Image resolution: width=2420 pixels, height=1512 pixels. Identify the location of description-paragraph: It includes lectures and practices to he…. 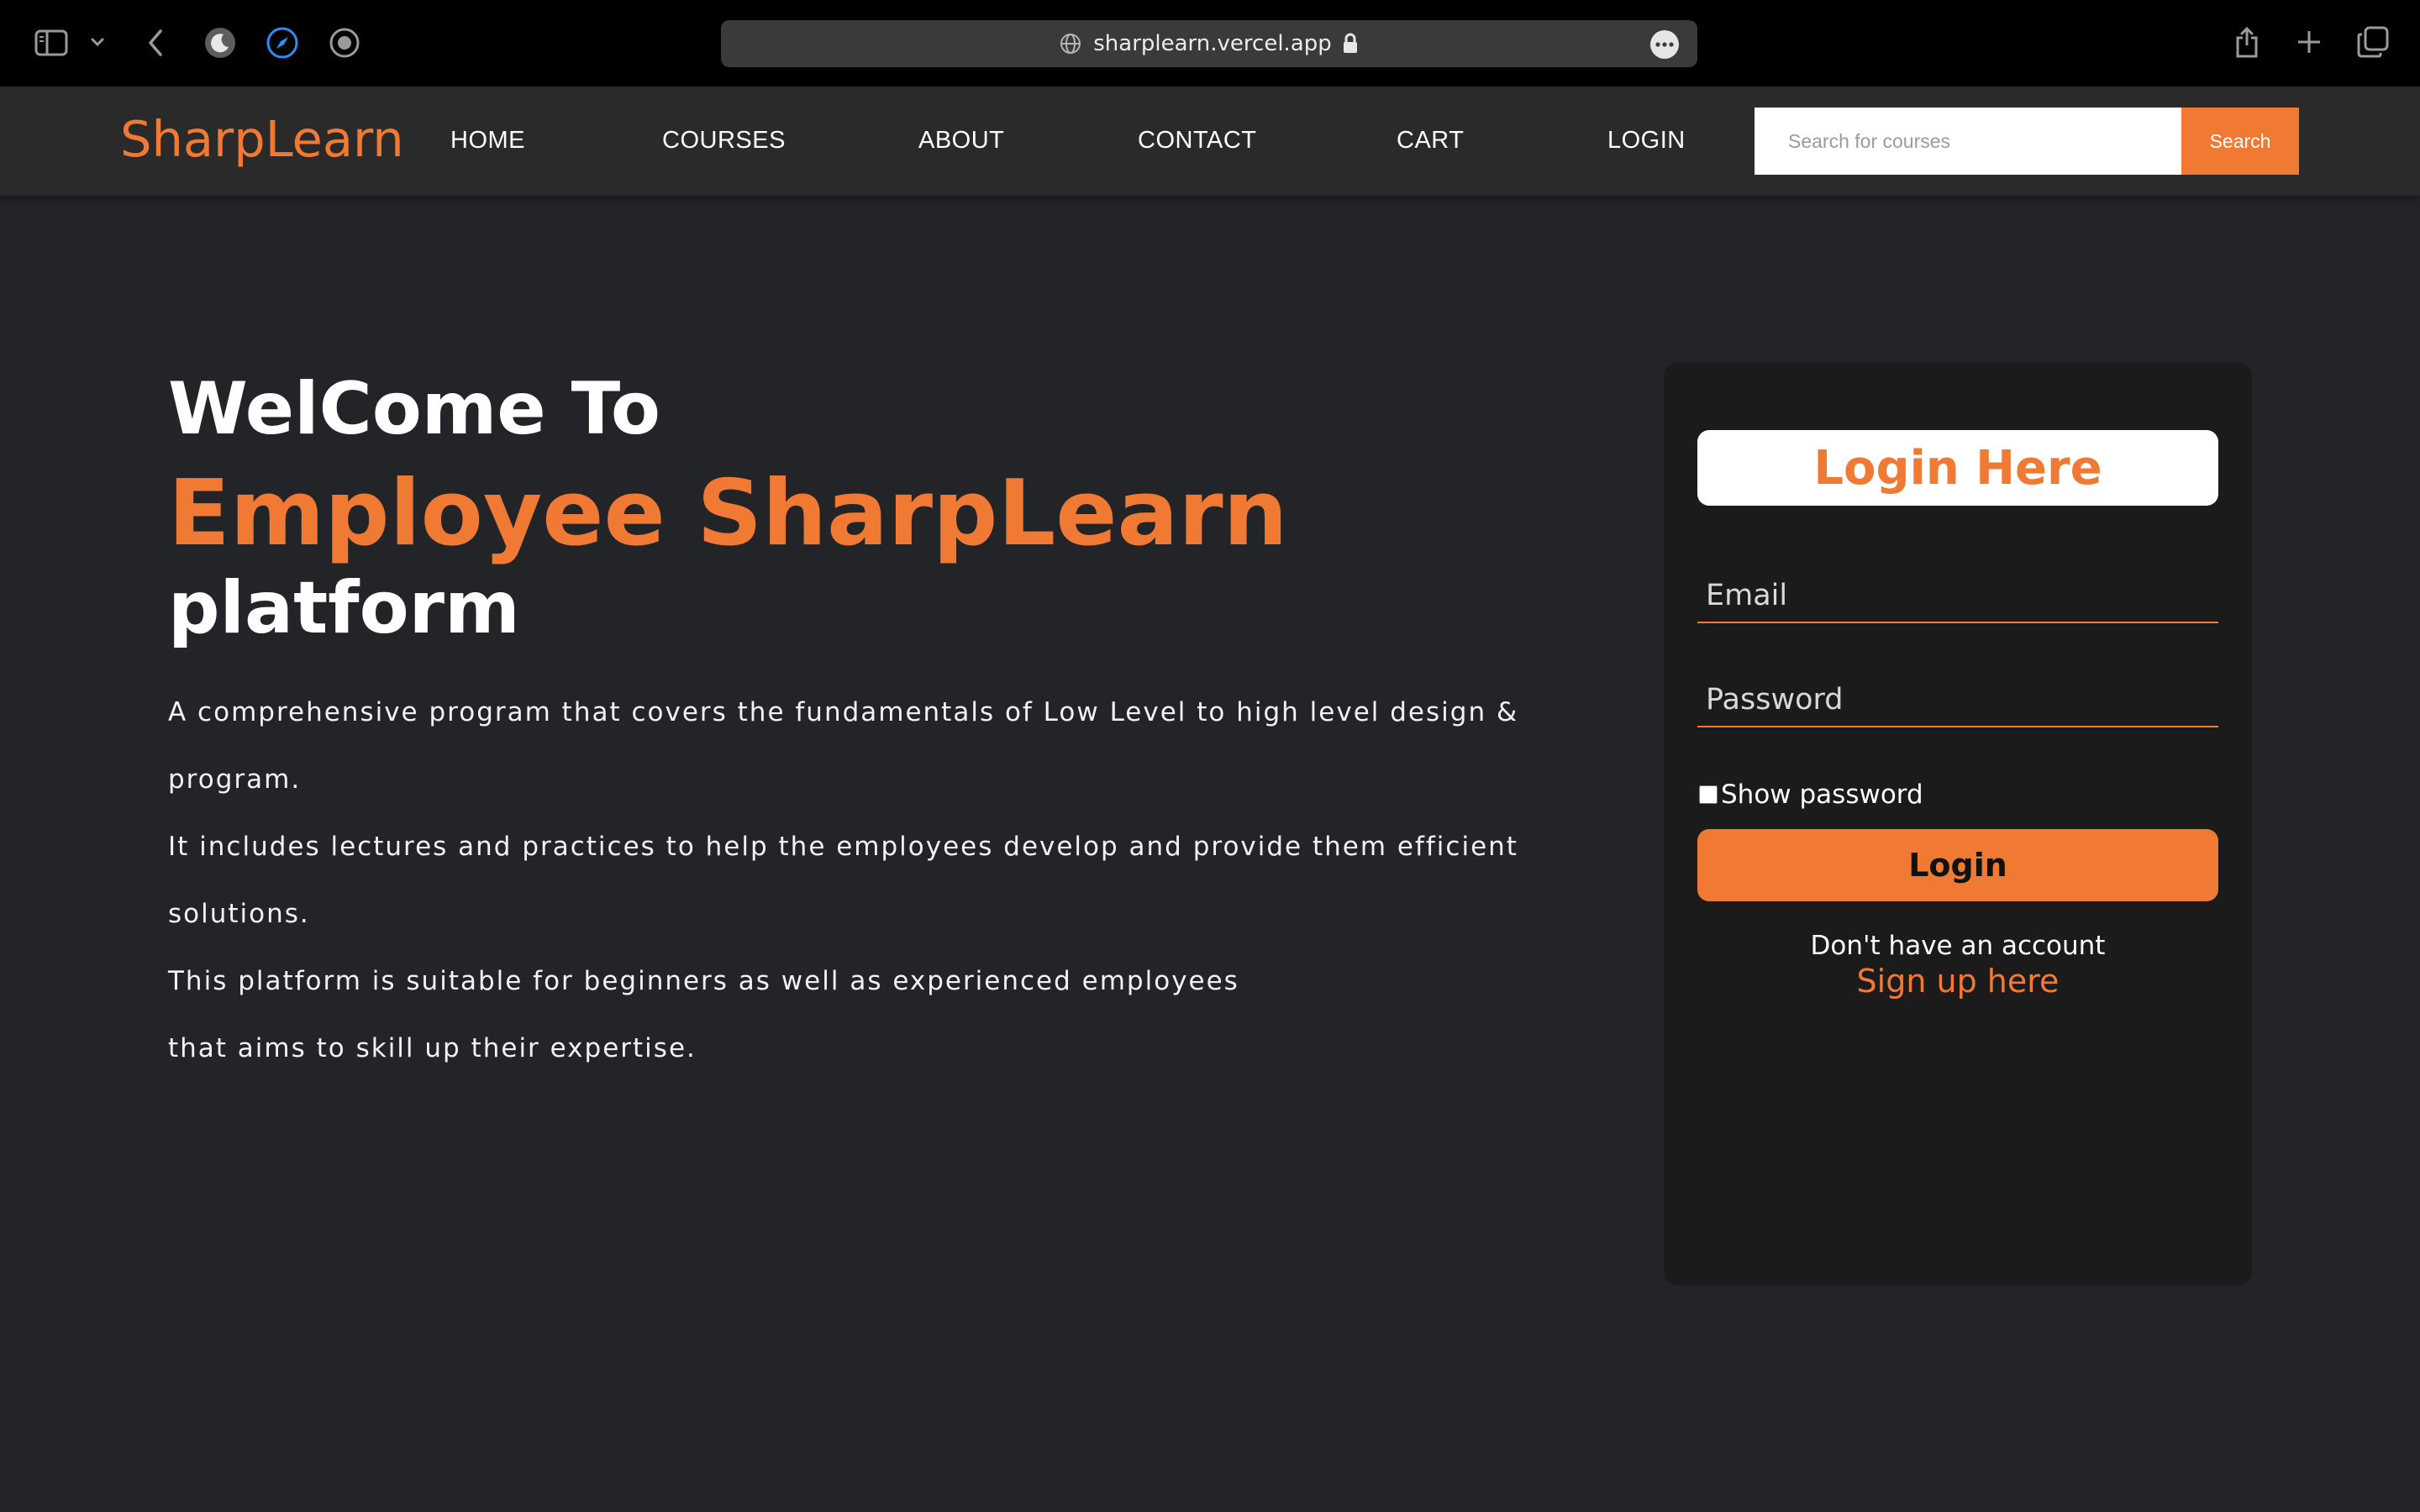
(843, 880).